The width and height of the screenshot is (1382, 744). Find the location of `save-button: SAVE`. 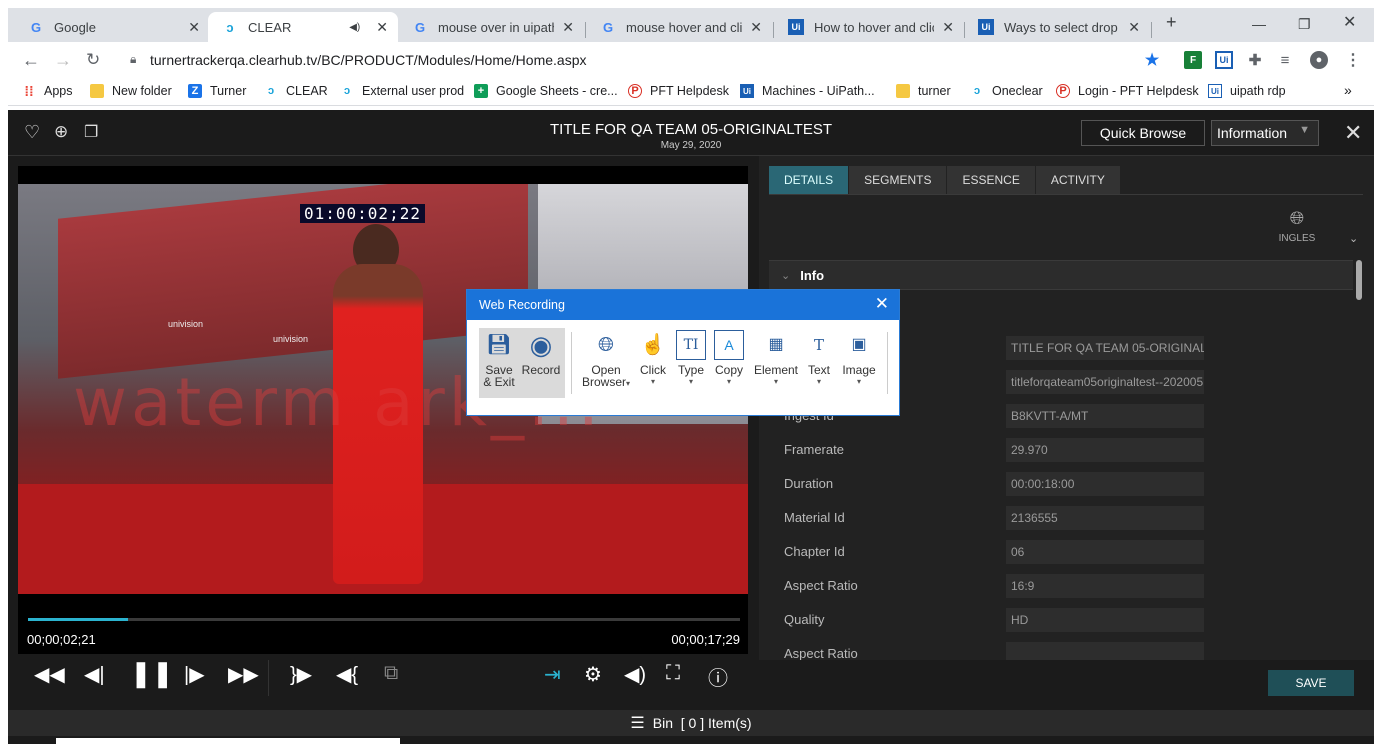

save-button: SAVE is located at coordinates (1311, 683).